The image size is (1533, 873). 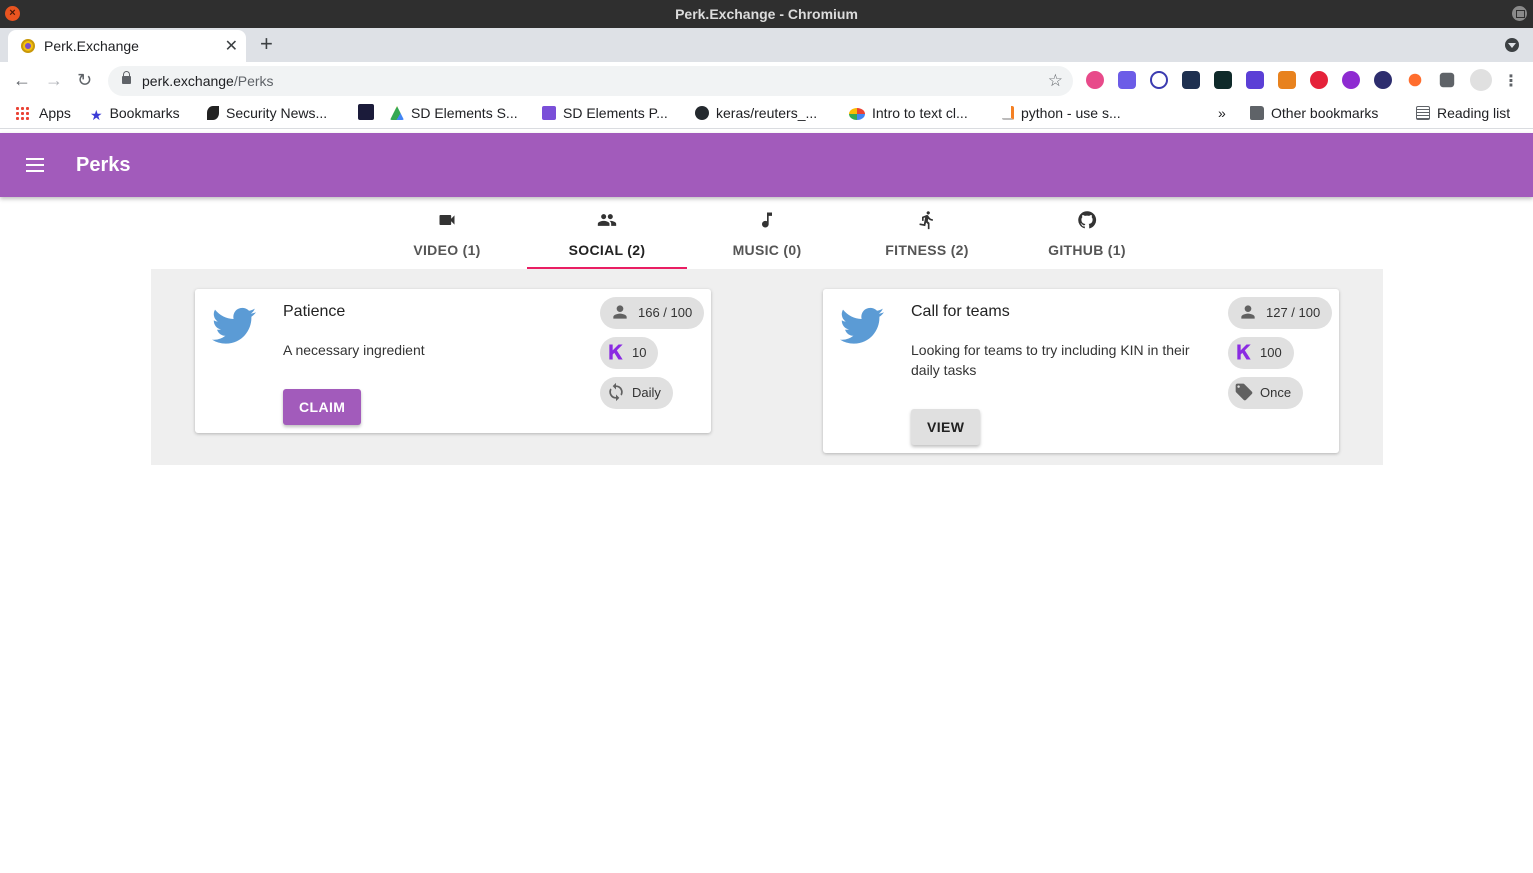 I want to click on url-text: perk.exchange/Perks, so click(x=208, y=81).